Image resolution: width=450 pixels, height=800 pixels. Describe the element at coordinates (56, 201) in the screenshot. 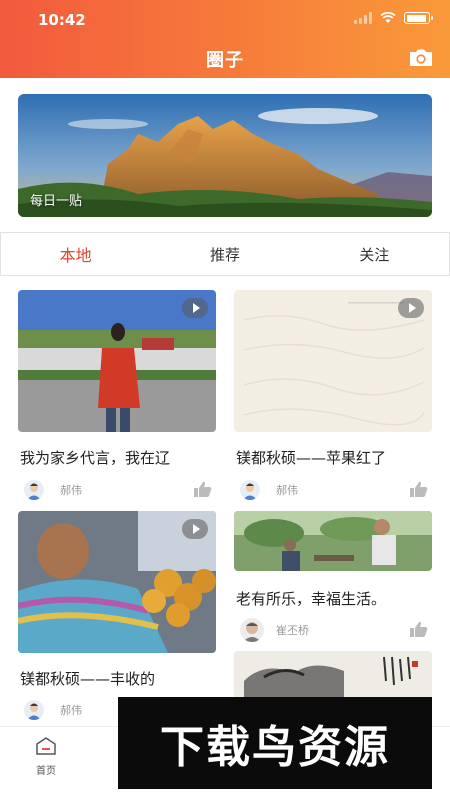

I see `banner-caption: 每日一贴` at that location.